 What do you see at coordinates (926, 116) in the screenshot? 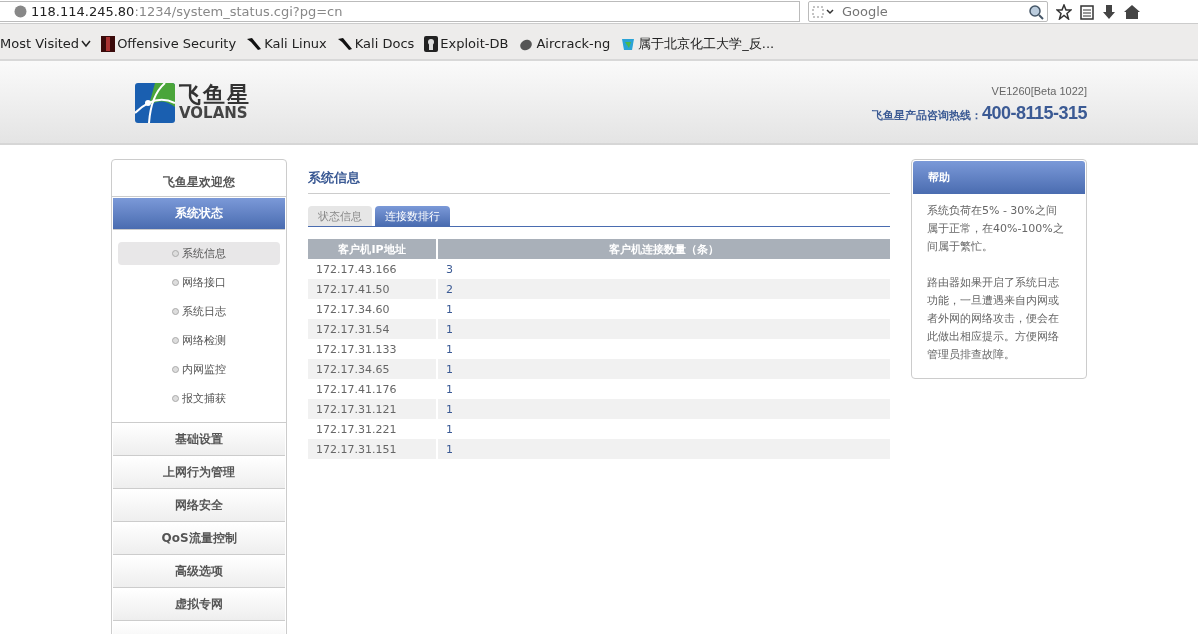
I see `hotline-label: 飞鱼星产品咨询热线：` at bounding box center [926, 116].